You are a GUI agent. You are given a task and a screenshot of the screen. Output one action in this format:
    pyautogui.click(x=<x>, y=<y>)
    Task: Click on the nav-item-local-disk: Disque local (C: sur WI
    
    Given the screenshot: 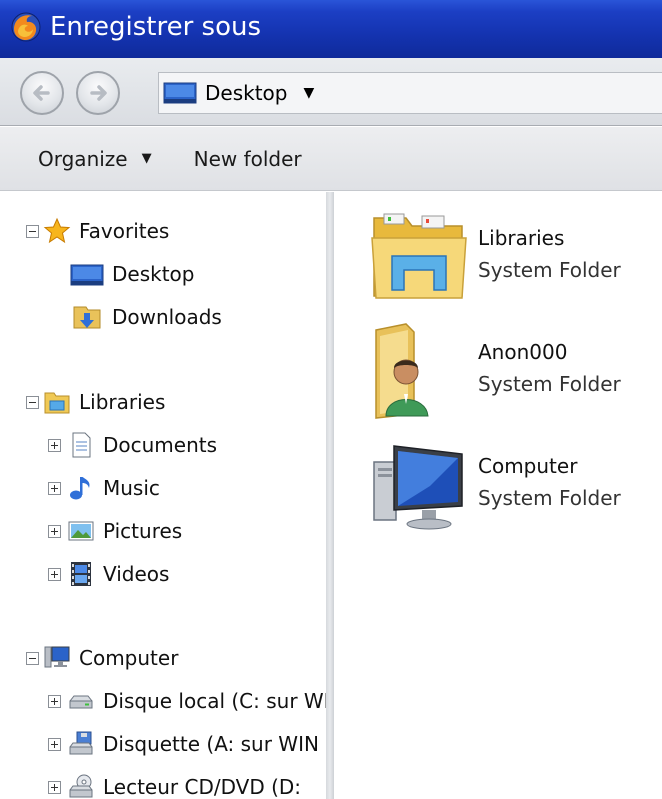 What is the action you would take?
    pyautogui.click(x=187, y=701)
    